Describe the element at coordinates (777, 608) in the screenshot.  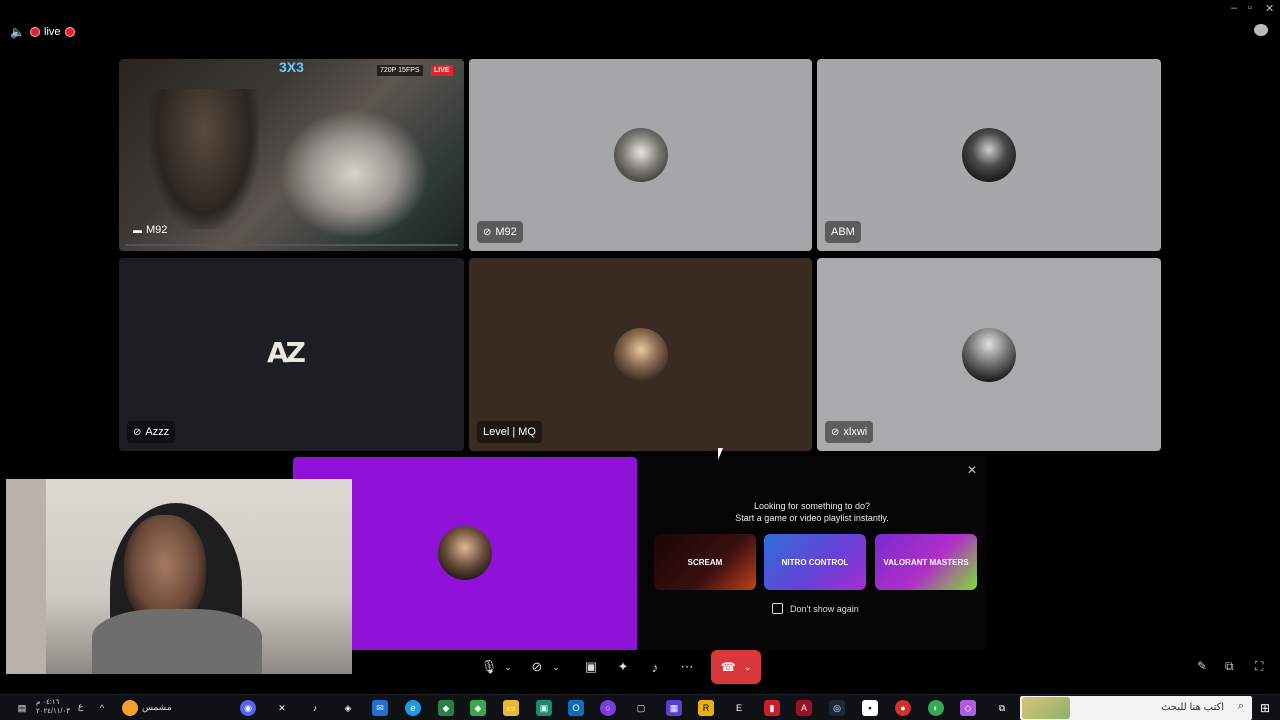
I see `dont-show-checkbox` at that location.